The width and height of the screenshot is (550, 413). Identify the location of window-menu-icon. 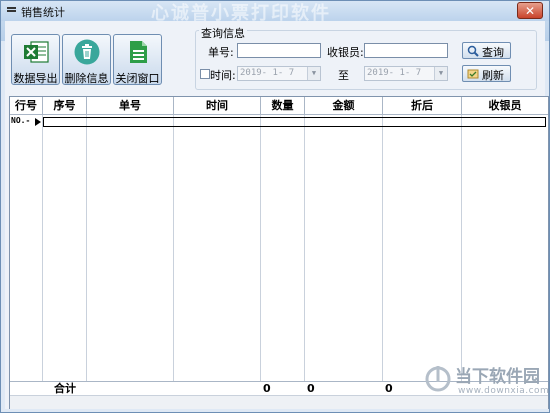
(11, 11).